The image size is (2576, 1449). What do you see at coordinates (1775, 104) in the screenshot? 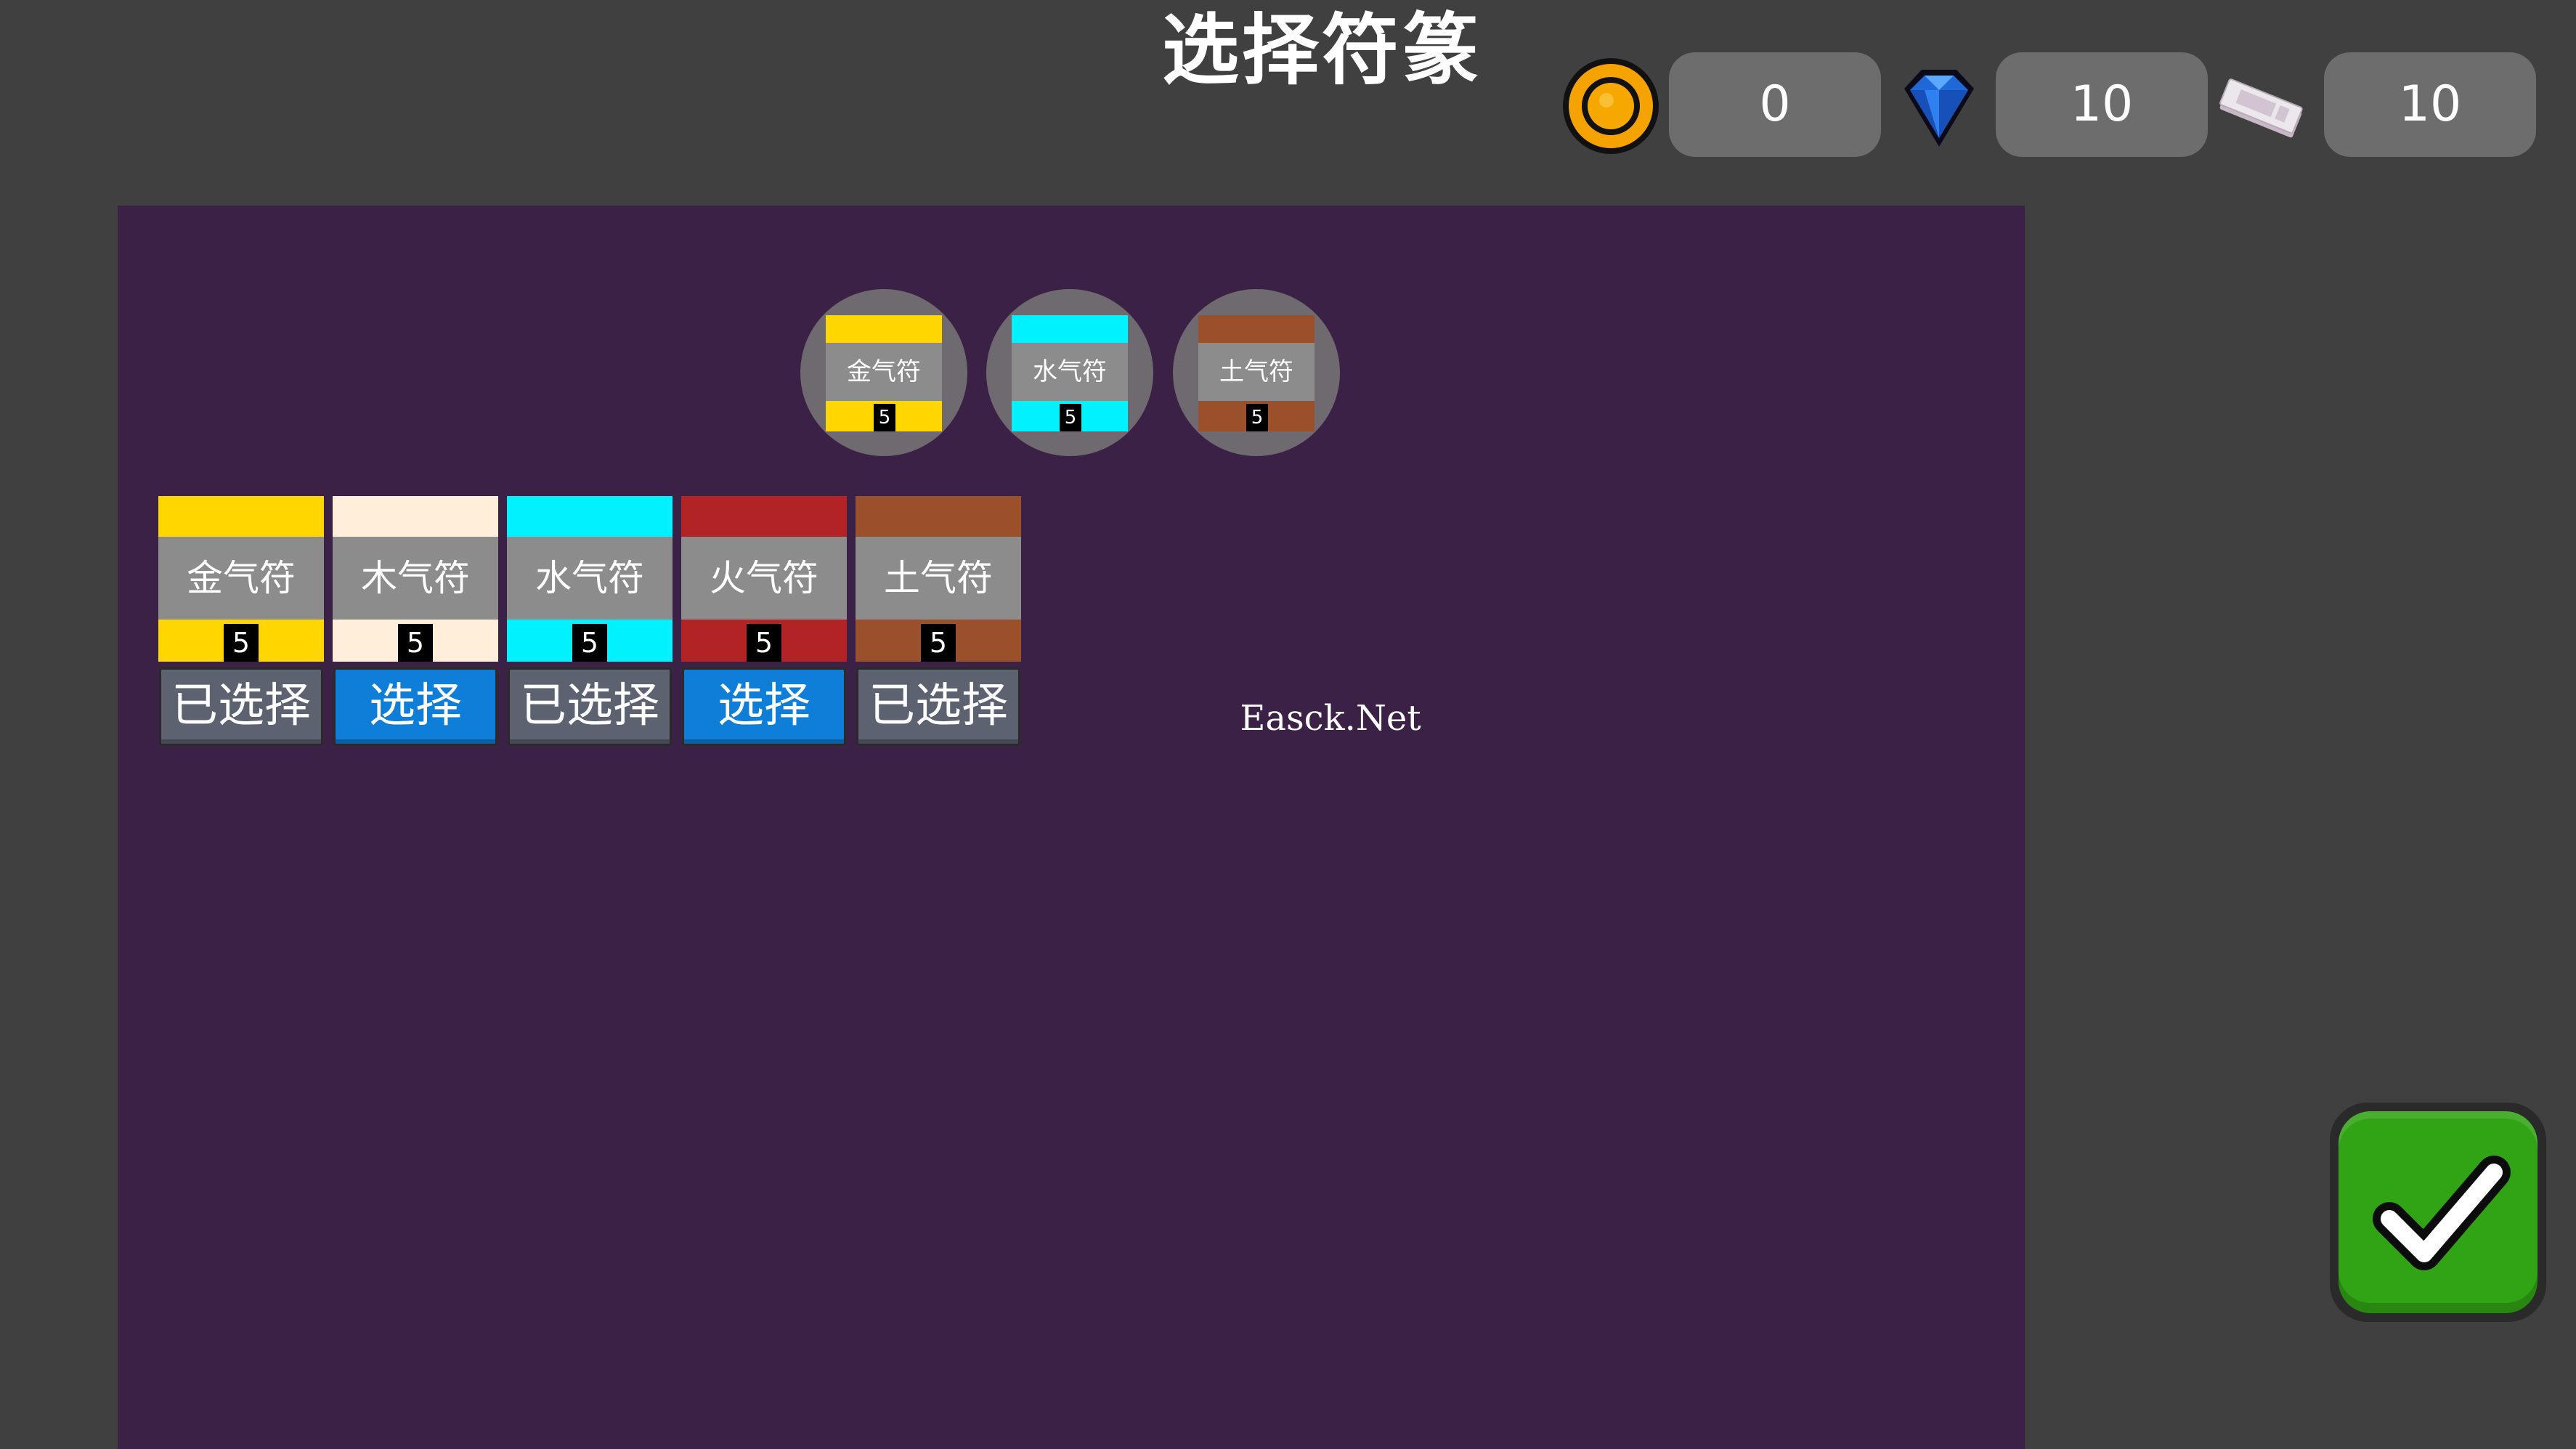
I see `gold-count: 0` at bounding box center [1775, 104].